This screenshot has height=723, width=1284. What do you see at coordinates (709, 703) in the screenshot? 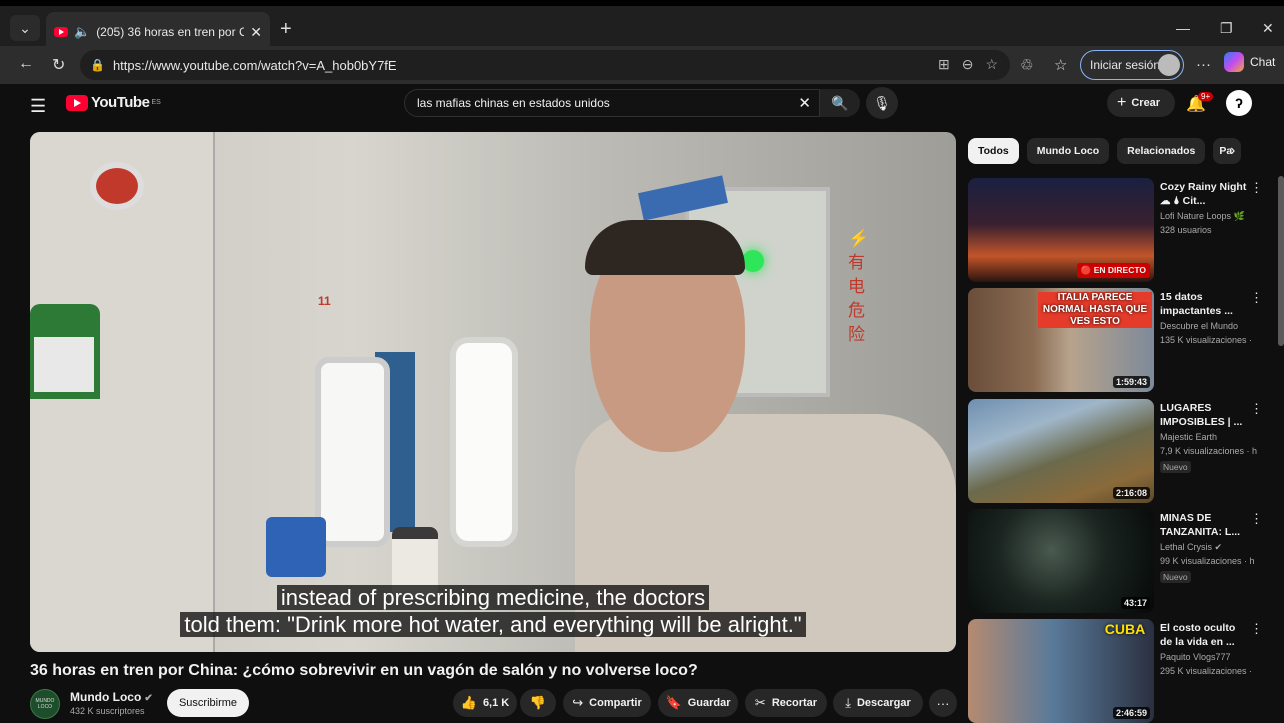
I see `save-label: Guardar` at bounding box center [709, 703].